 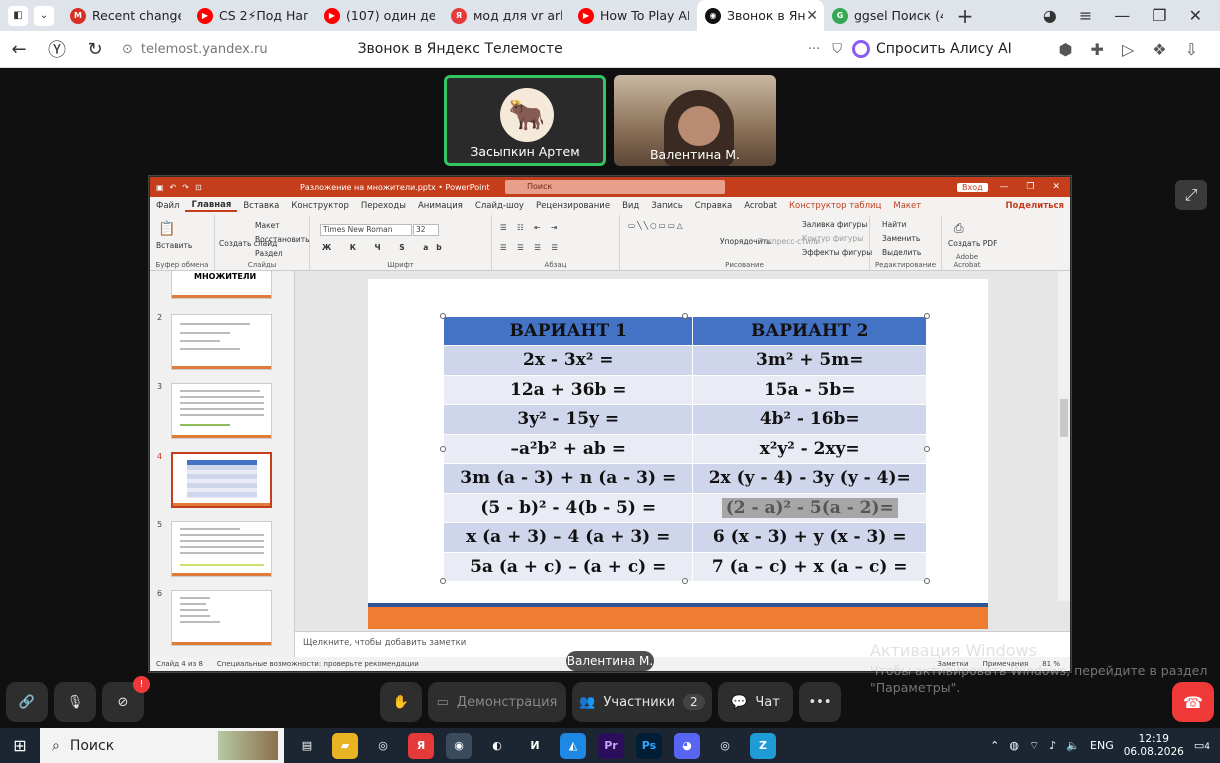 What do you see at coordinates (1154, 746) in the screenshot?
I see `clock: 12:19 06.08.2026` at bounding box center [1154, 746].